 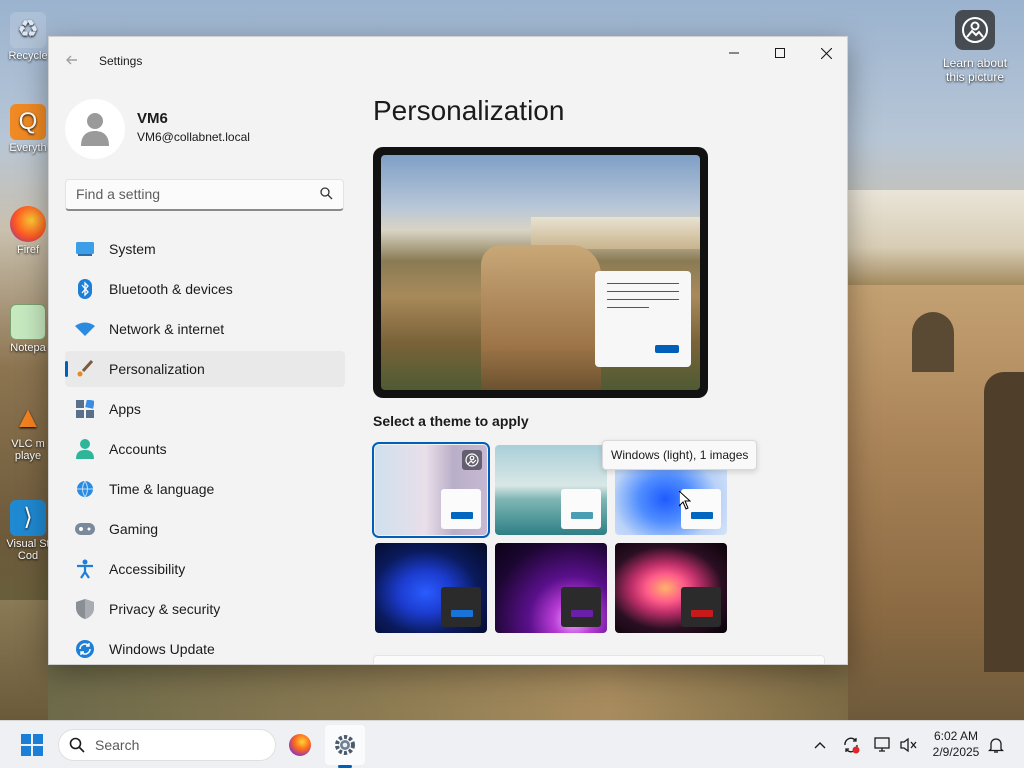 I want to click on taskbar-firefox, so click(x=300, y=745).